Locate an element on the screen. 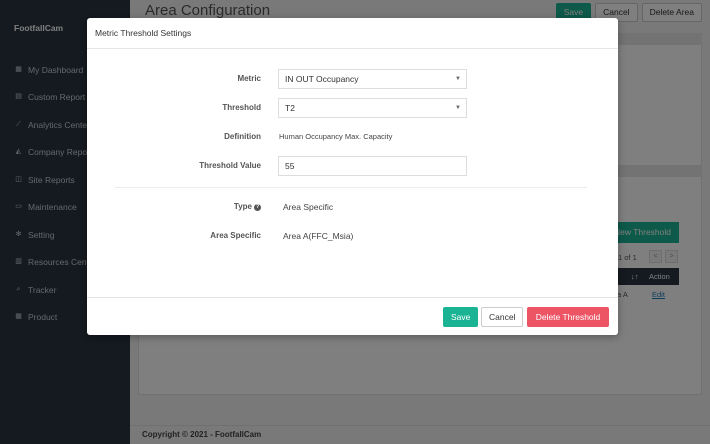  metric-row: Metric IN OUT Occupancy ▼ is located at coordinates (352, 79).